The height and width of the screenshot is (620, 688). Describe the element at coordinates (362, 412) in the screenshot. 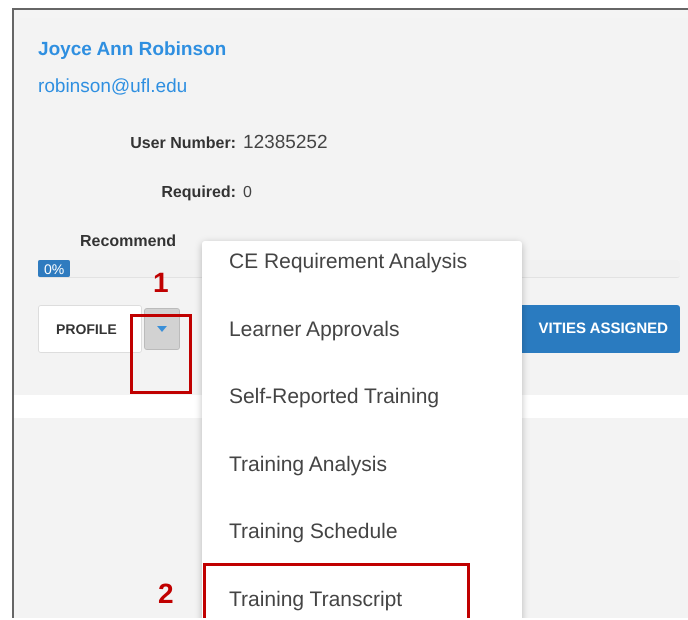

I see `menu-item: Self-Reported Training` at that location.